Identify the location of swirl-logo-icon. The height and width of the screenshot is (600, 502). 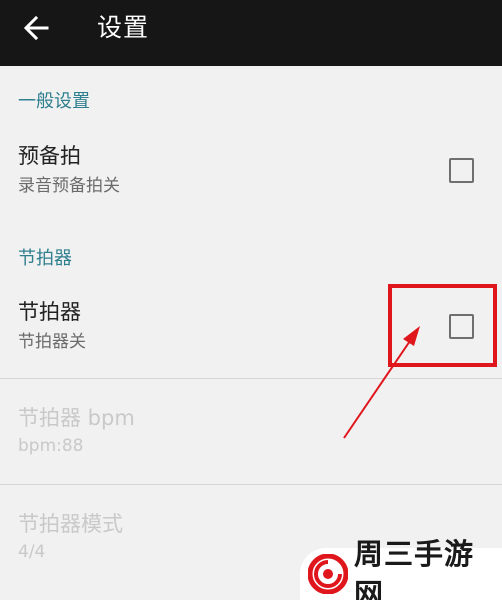
(328, 574).